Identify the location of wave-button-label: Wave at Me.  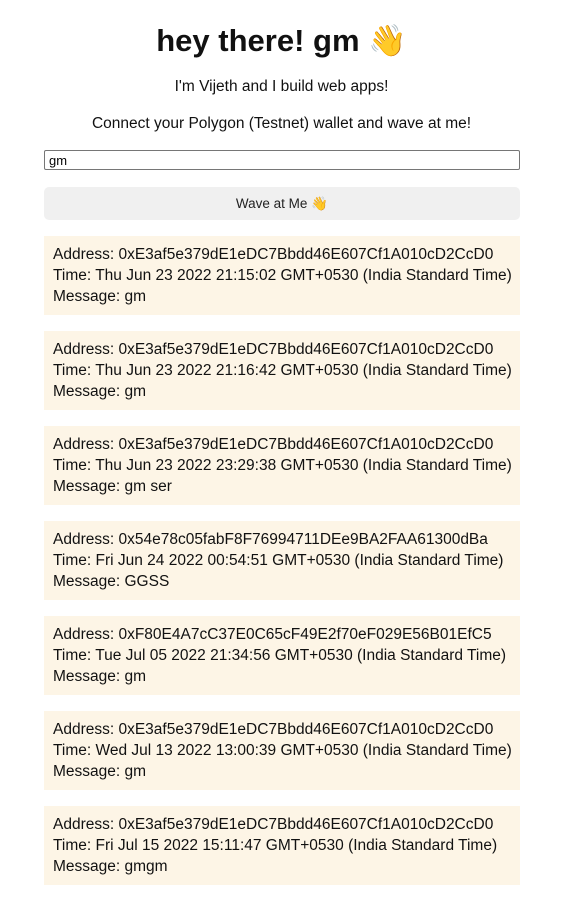
(271, 203).